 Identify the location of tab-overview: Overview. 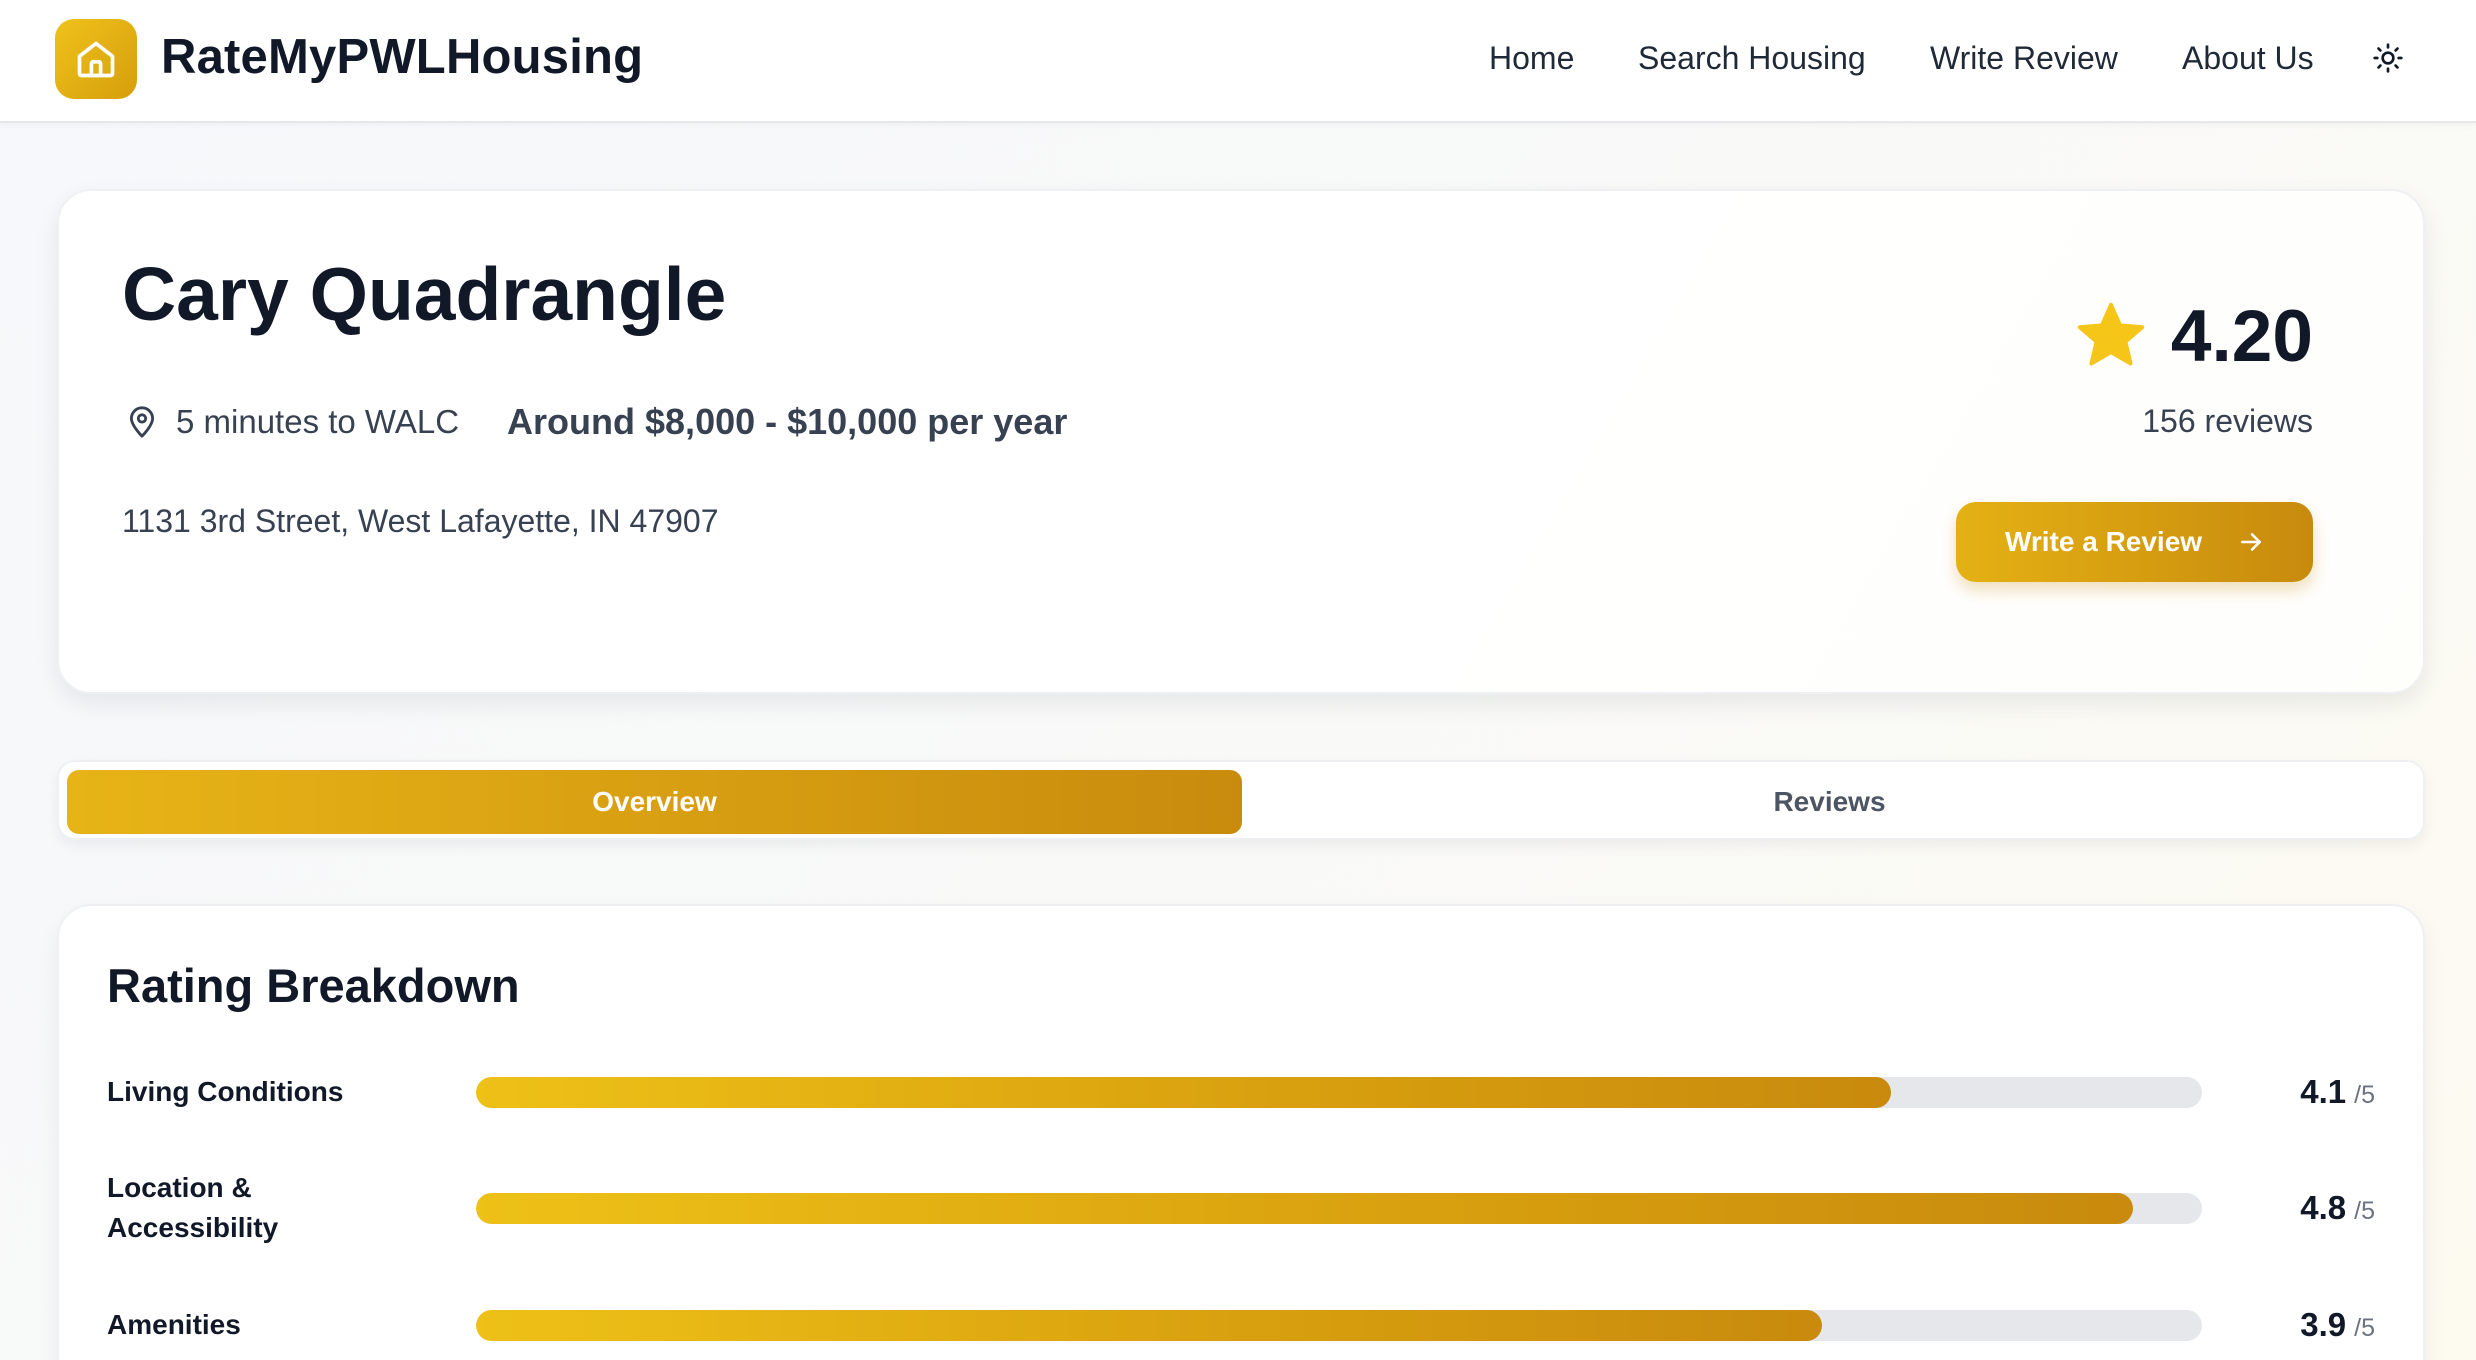
(654, 802).